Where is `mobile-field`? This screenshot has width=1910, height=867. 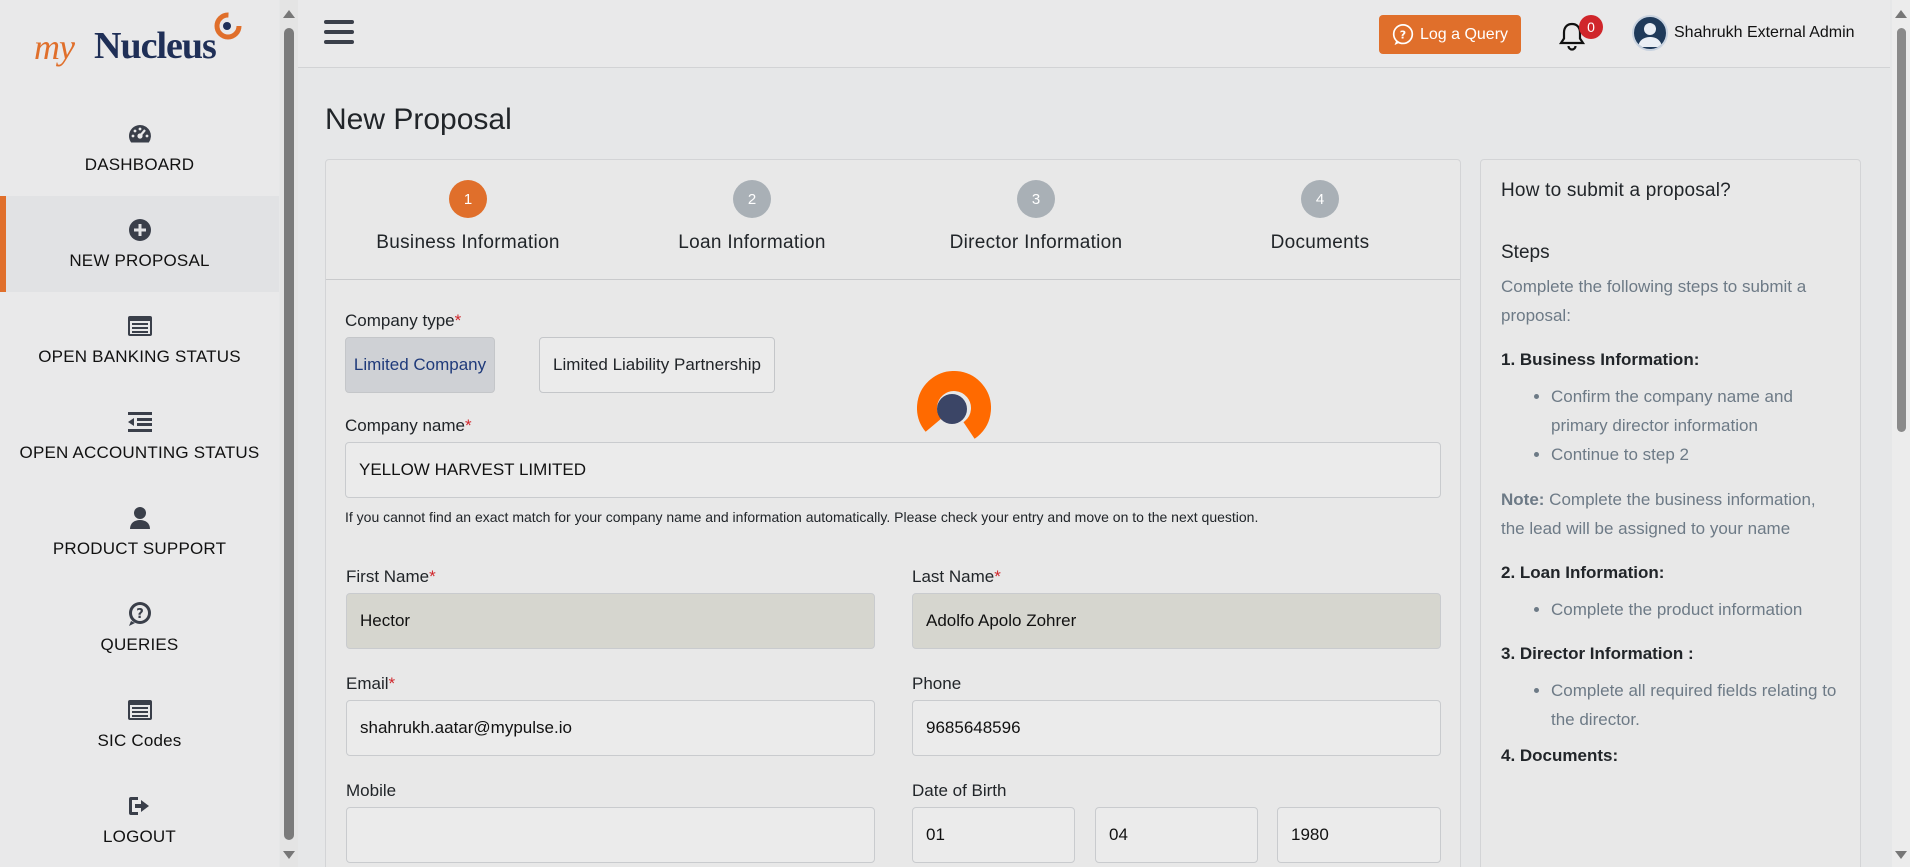 mobile-field is located at coordinates (610, 835).